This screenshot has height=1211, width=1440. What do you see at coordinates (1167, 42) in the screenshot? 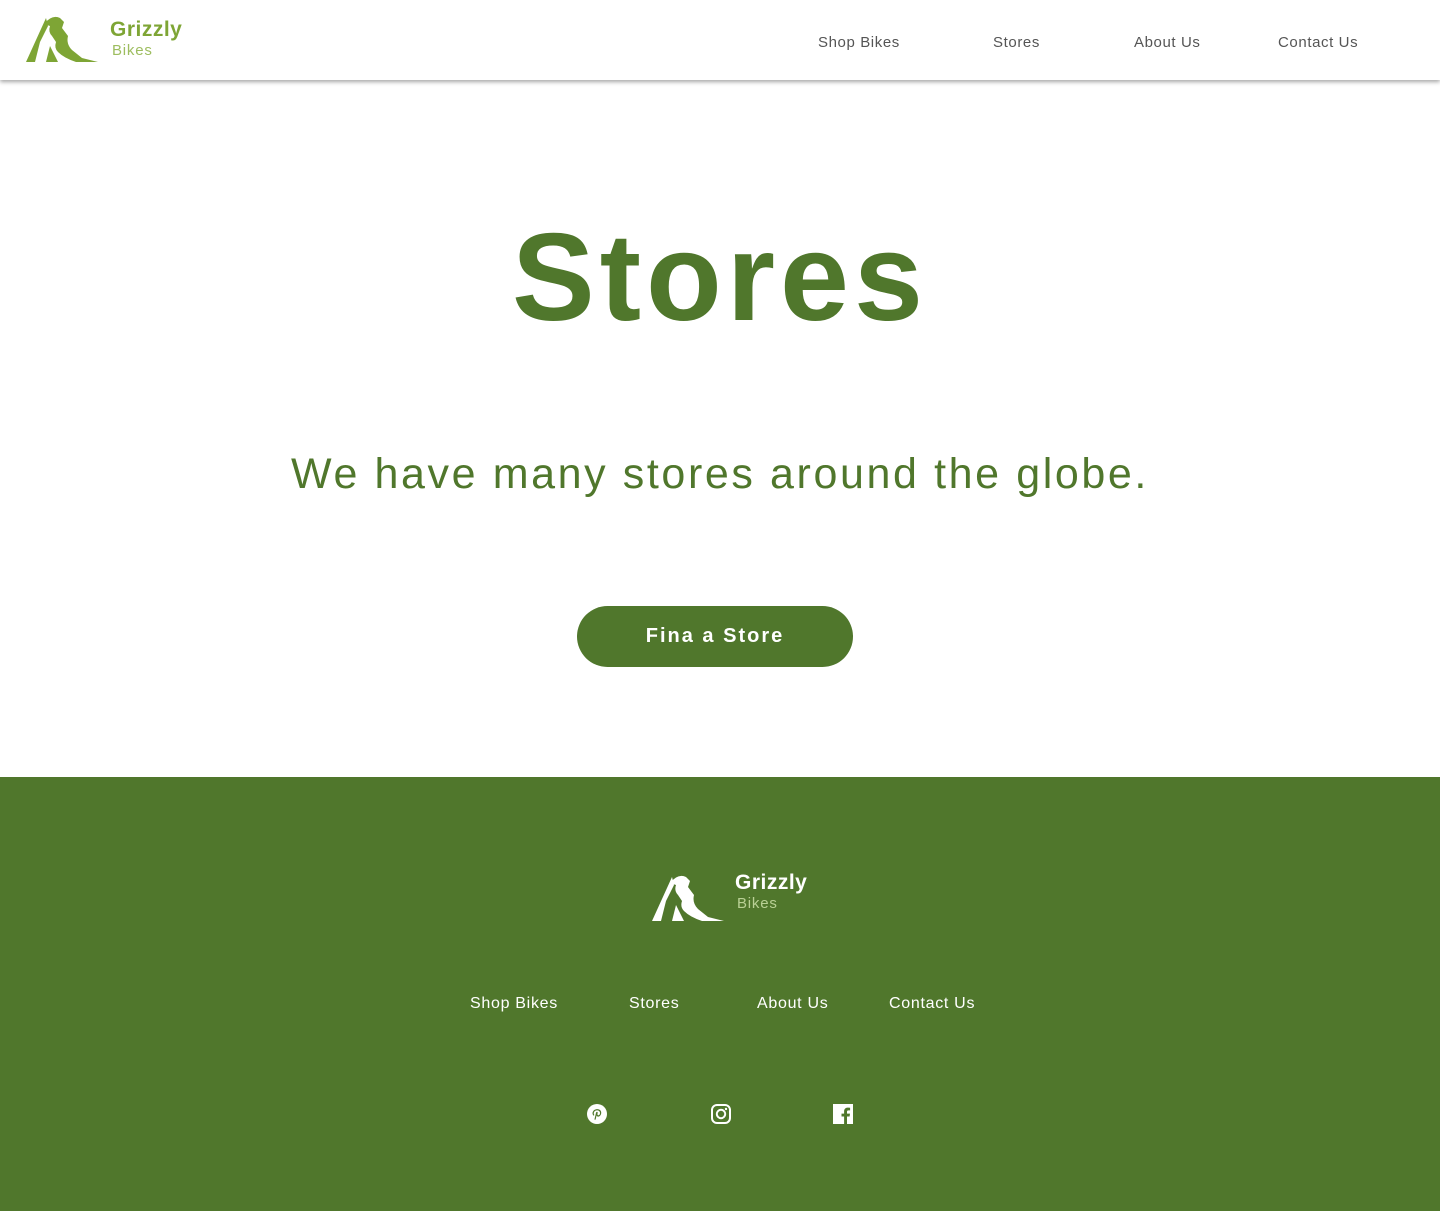
I see `nav-about-us: About Us` at bounding box center [1167, 42].